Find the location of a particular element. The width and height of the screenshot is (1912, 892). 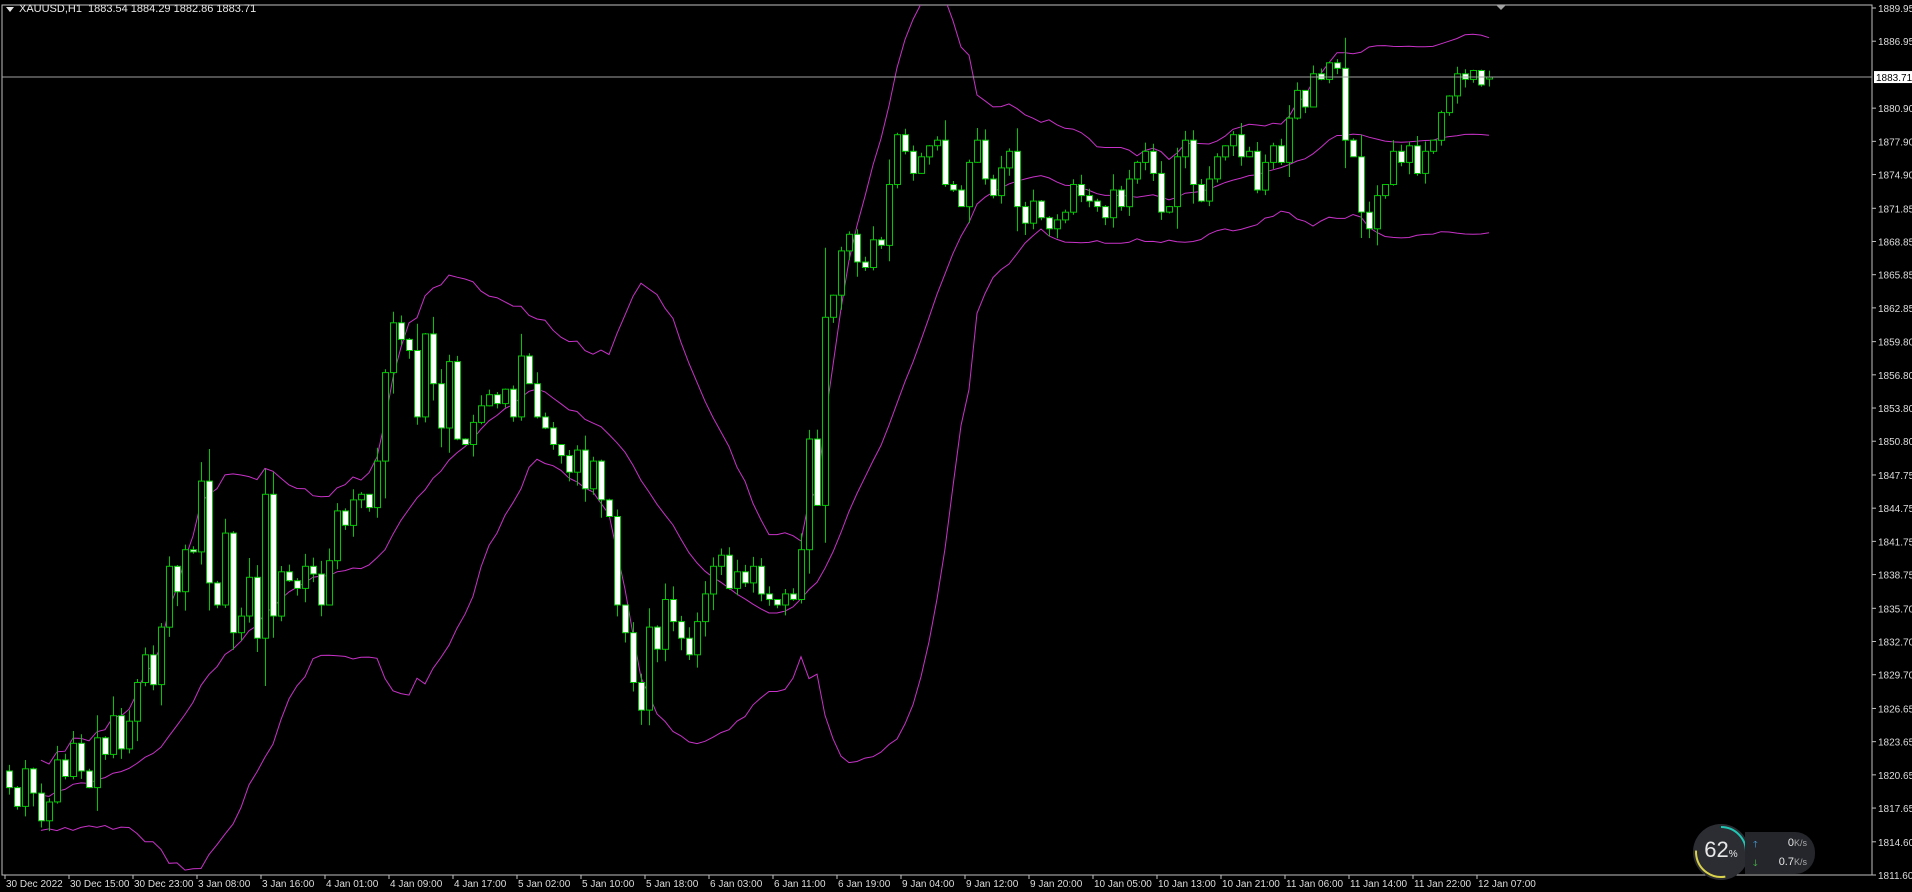

x-tick-label: 3 Jan 16:00 is located at coordinates (288, 884).